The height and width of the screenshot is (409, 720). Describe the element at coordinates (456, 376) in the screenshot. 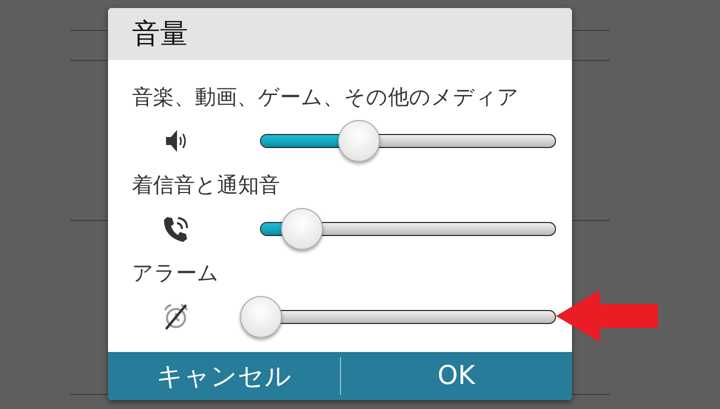

I see `ok-button: OK` at that location.